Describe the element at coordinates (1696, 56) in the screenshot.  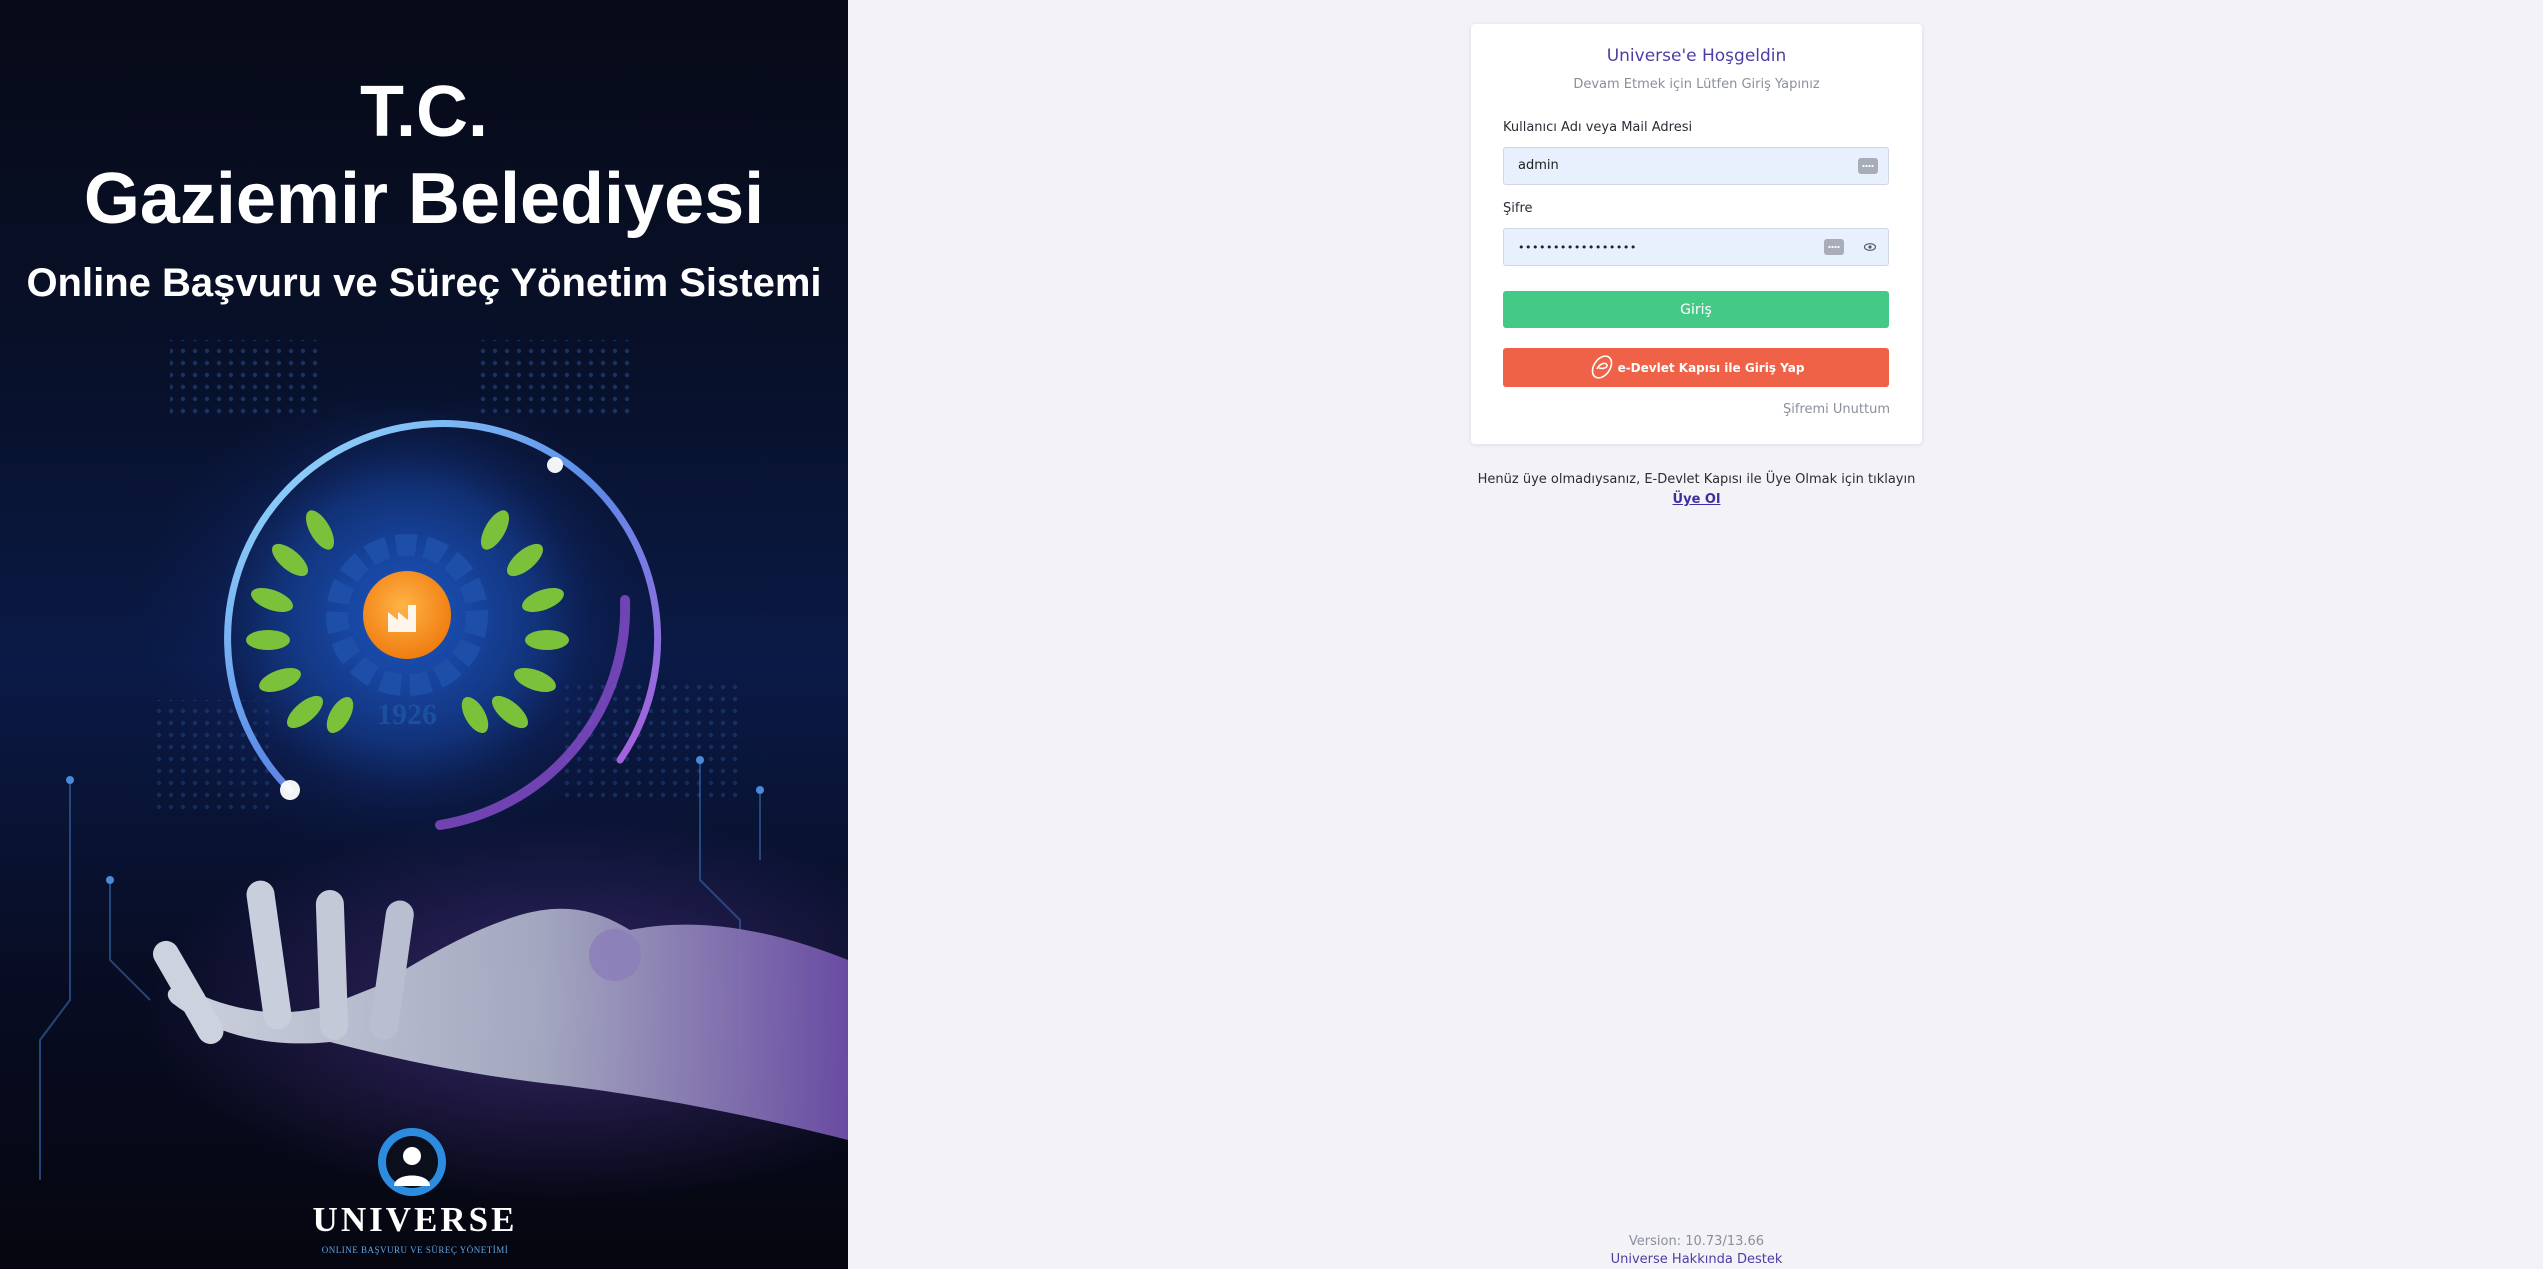
I see `login-title: Universe'e Hoşgeldin` at that location.